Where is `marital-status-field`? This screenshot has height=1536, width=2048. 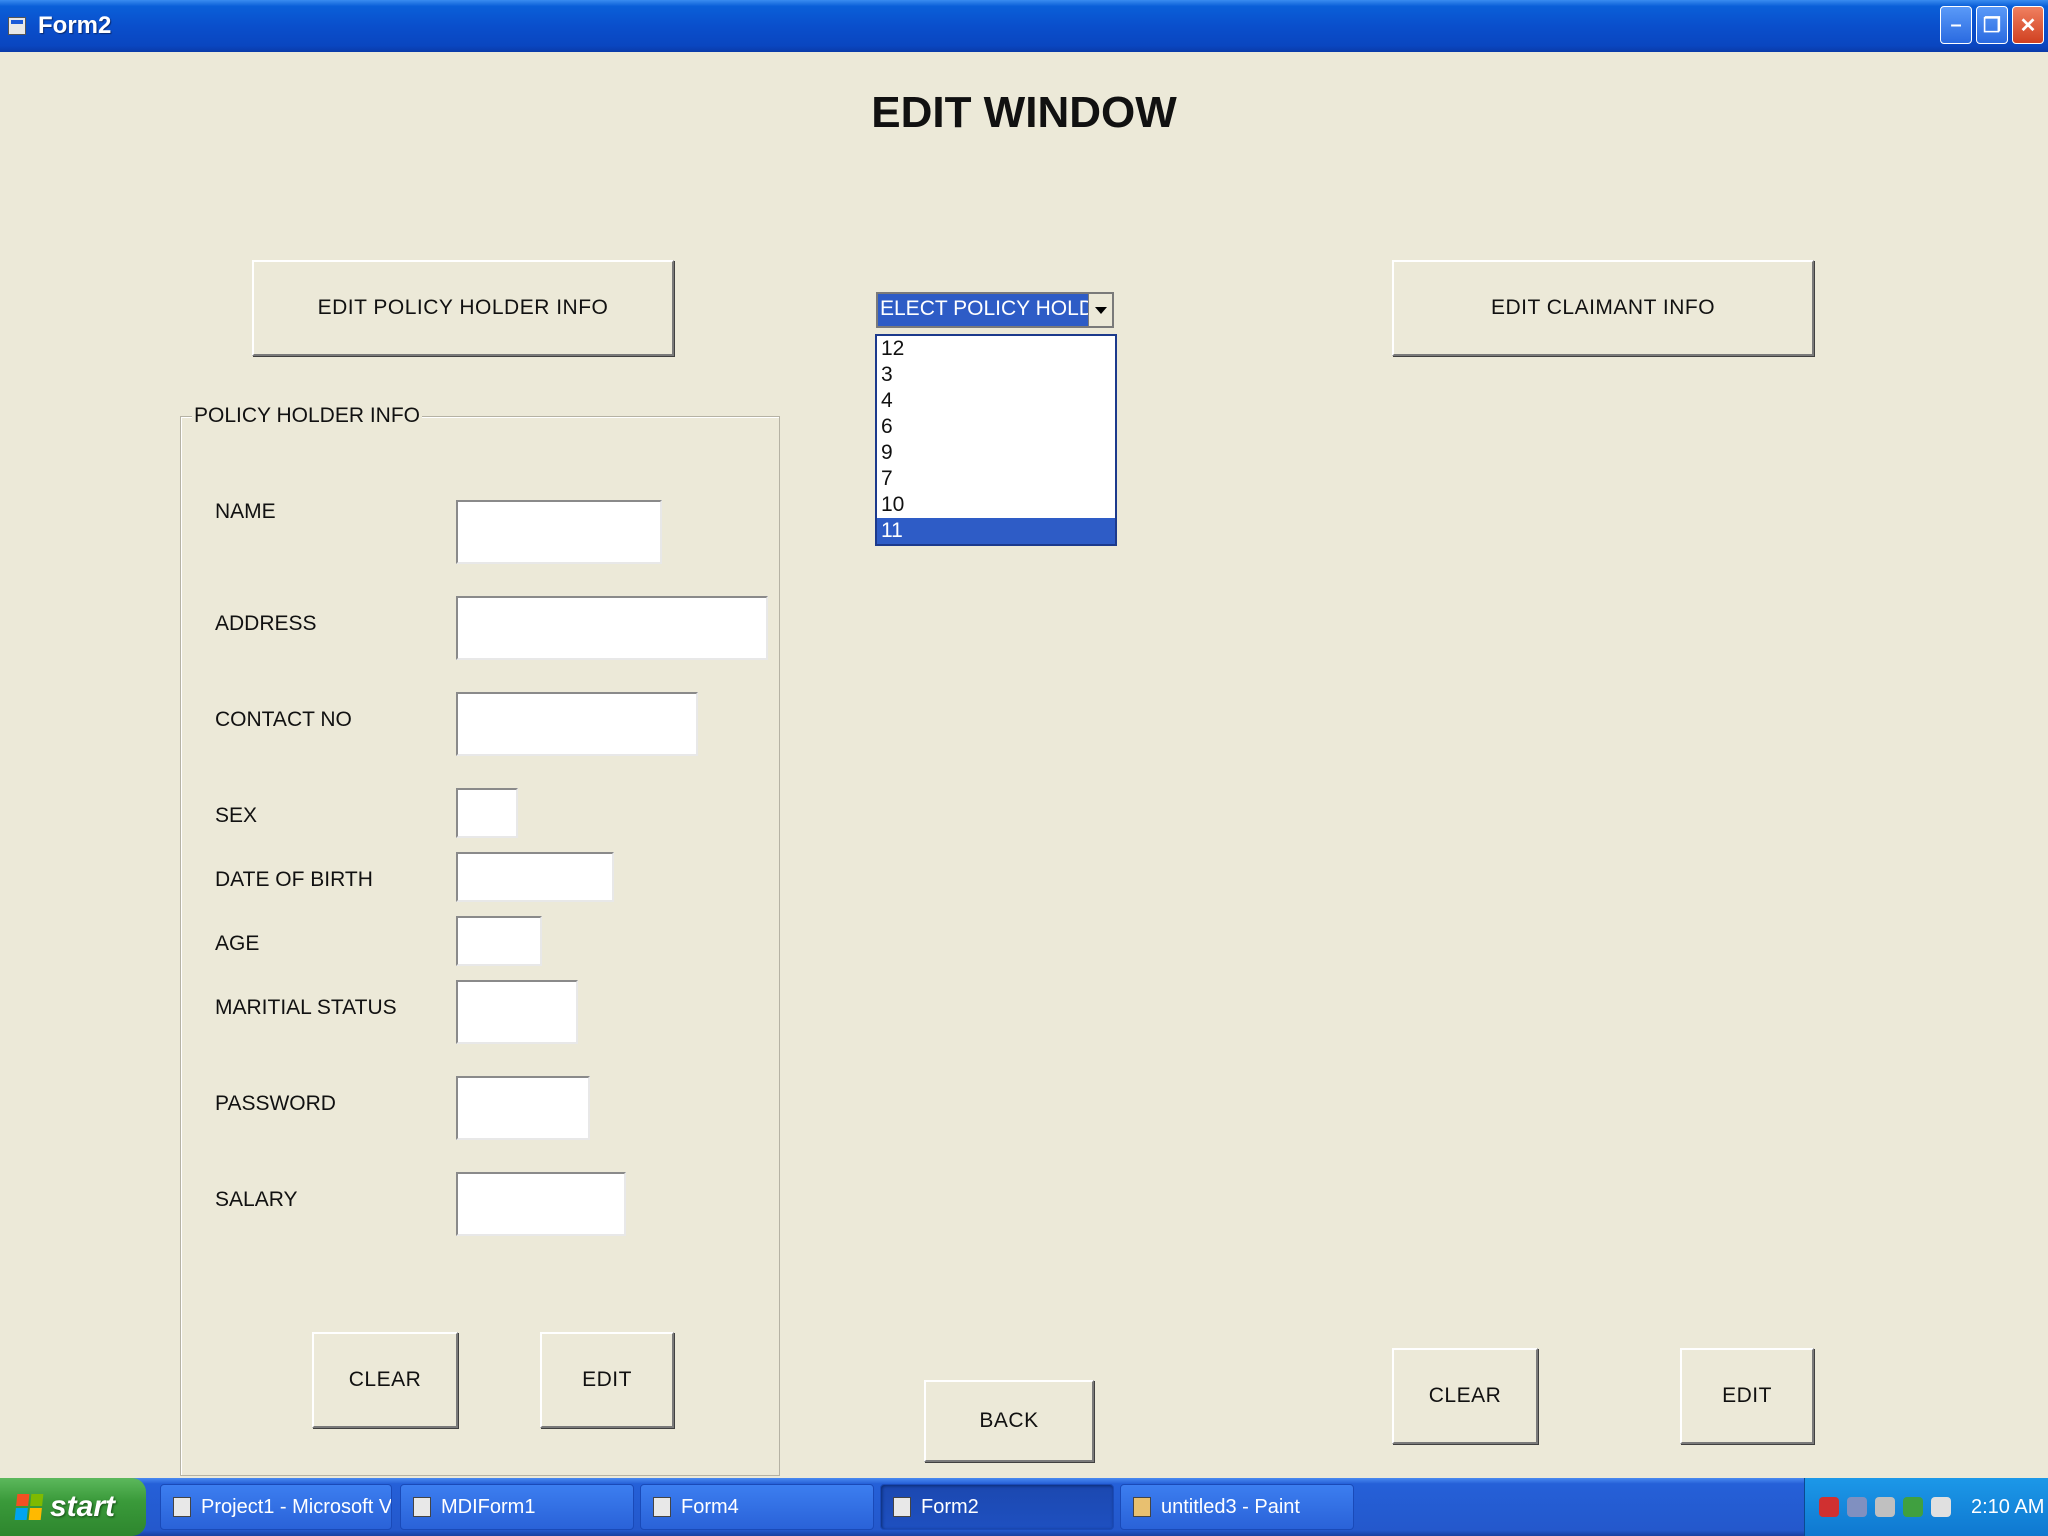 marital-status-field is located at coordinates (517, 1012).